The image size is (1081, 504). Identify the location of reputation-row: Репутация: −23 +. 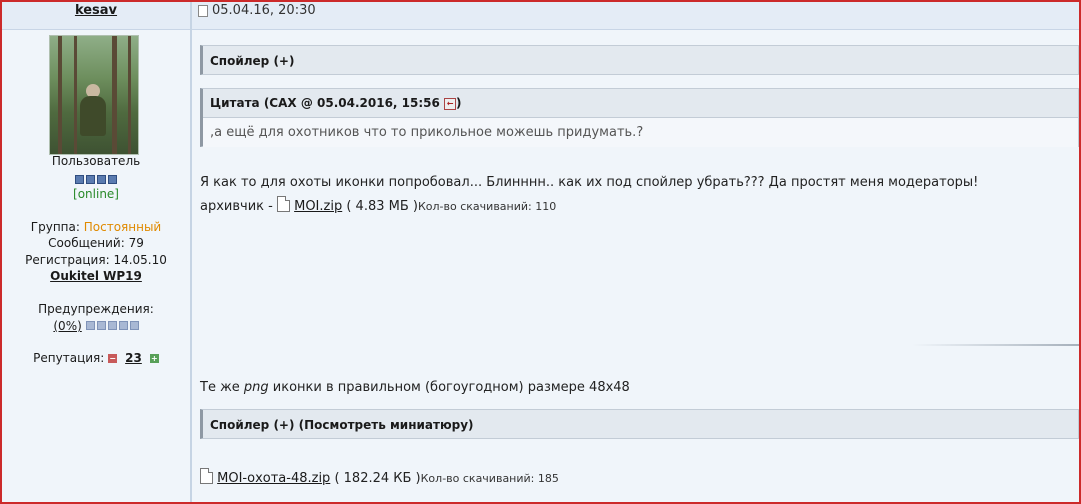
(96, 358).